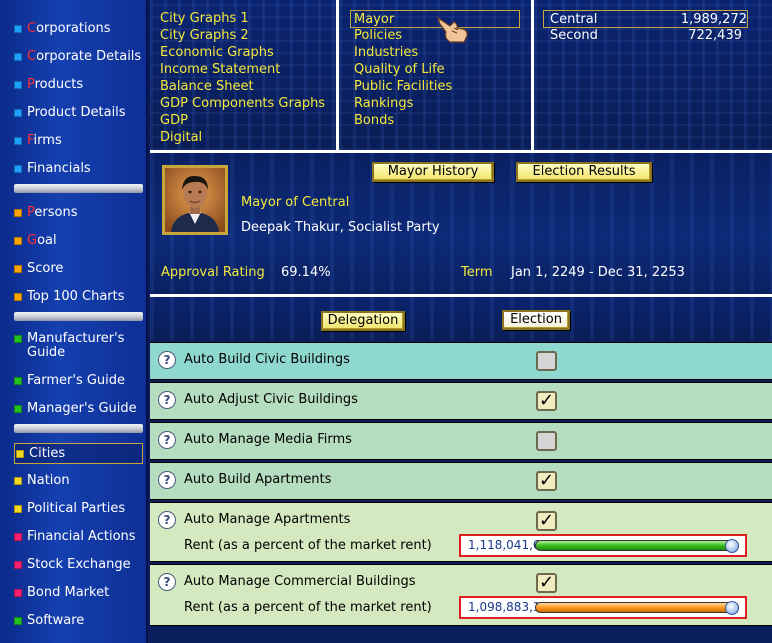 The width and height of the screenshot is (772, 643). I want to click on menu-link-gdp-components-graphs: GDP Components Graphs, so click(242, 103).